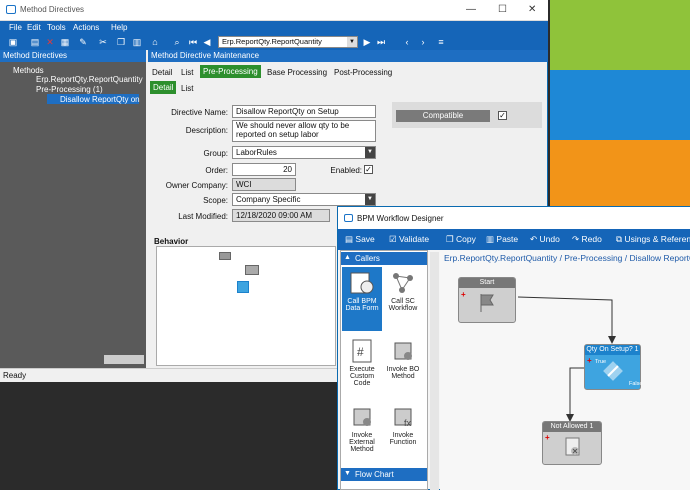 The width and height of the screenshot is (690, 490). Describe the element at coordinates (256, 152) in the screenshot. I see `group-value: LaborRules` at that location.